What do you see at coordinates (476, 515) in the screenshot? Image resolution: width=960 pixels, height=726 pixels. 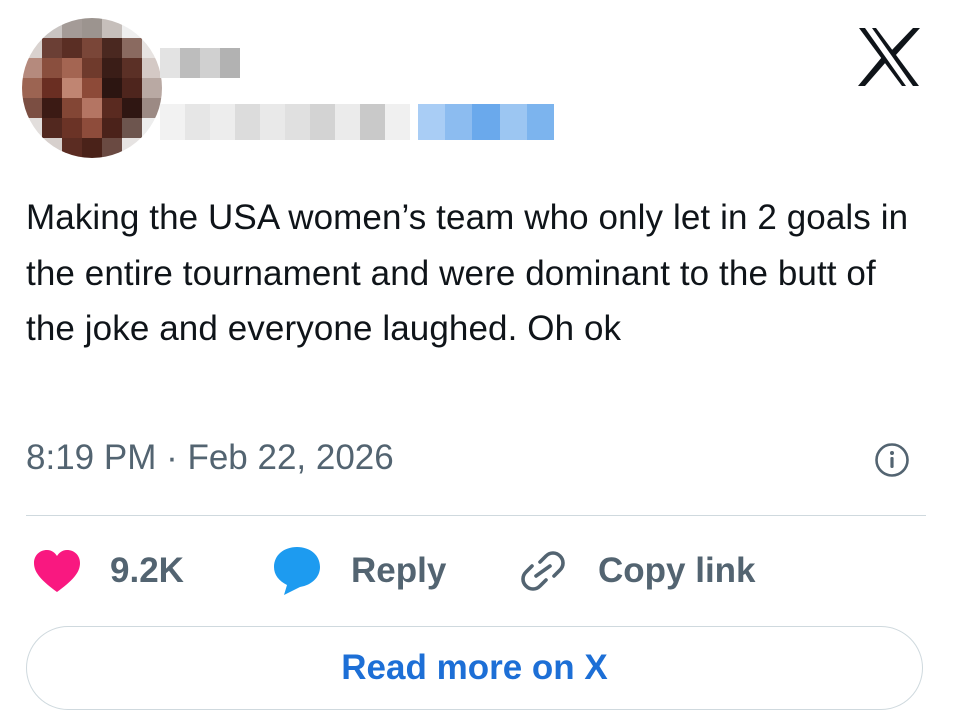 I see `divider` at bounding box center [476, 515].